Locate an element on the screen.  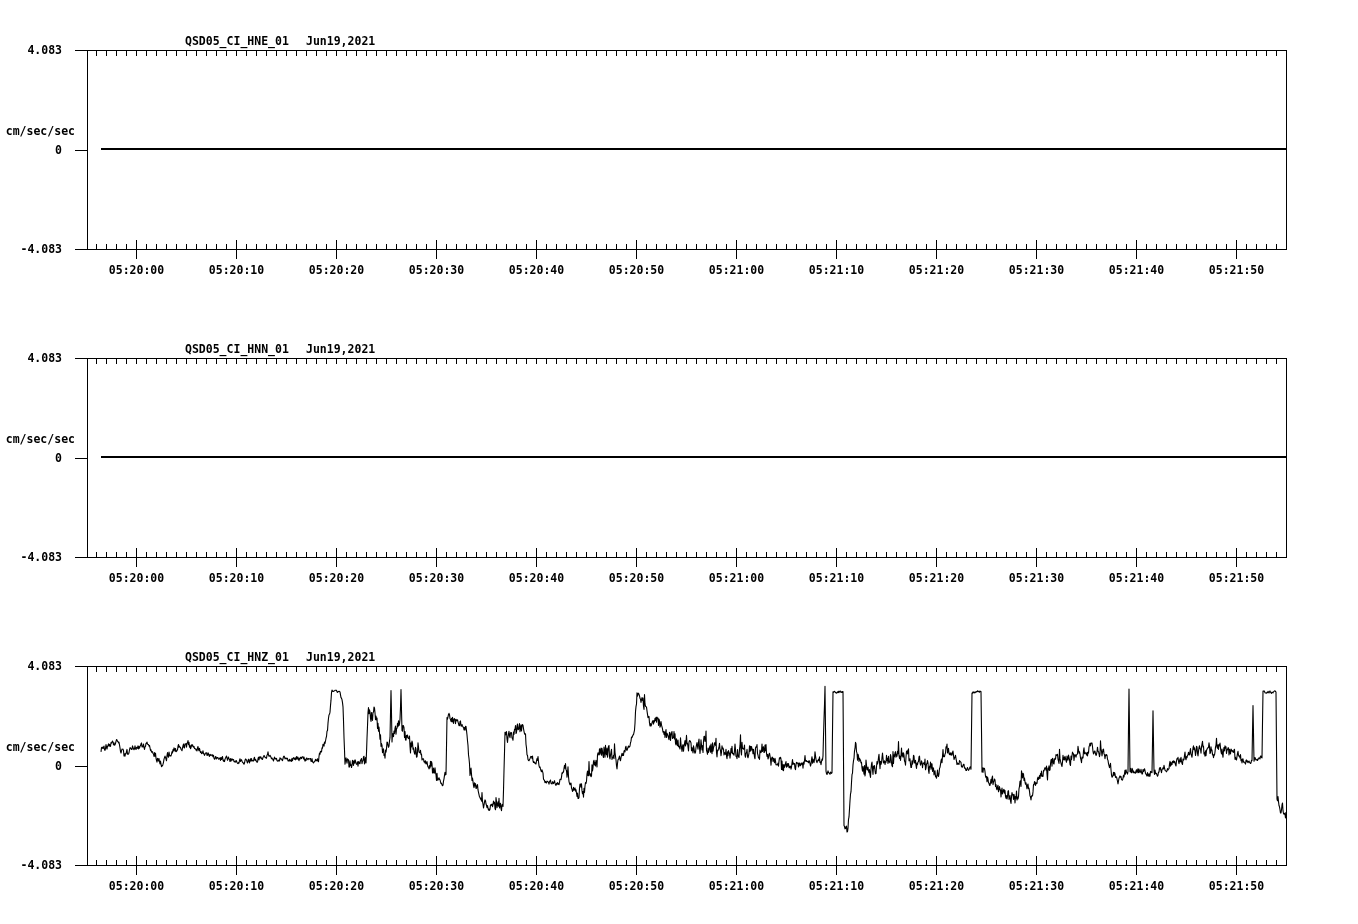
channel-title: QSD05_CI_HNZ_01 is located at coordinates (237, 657).